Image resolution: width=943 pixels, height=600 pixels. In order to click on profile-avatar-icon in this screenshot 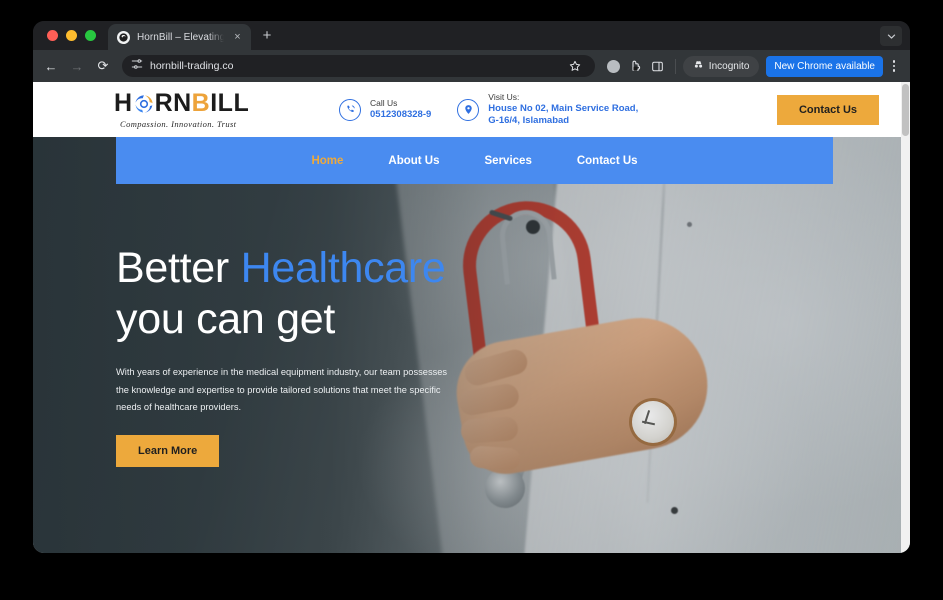, I will do `click(614, 66)`.